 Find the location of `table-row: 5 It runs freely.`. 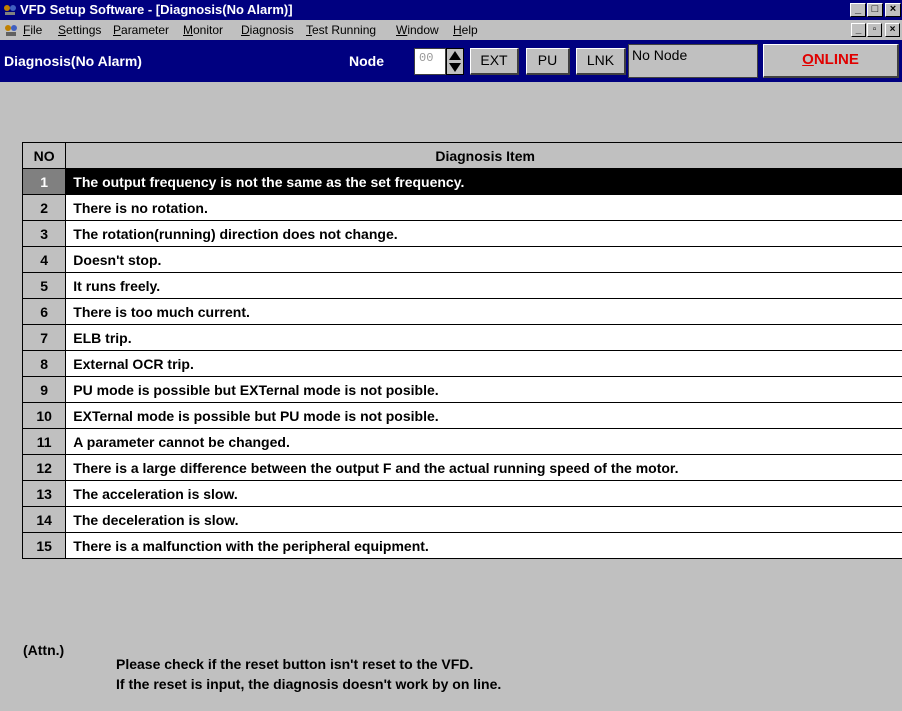

table-row: 5 It runs freely. is located at coordinates (461, 285).